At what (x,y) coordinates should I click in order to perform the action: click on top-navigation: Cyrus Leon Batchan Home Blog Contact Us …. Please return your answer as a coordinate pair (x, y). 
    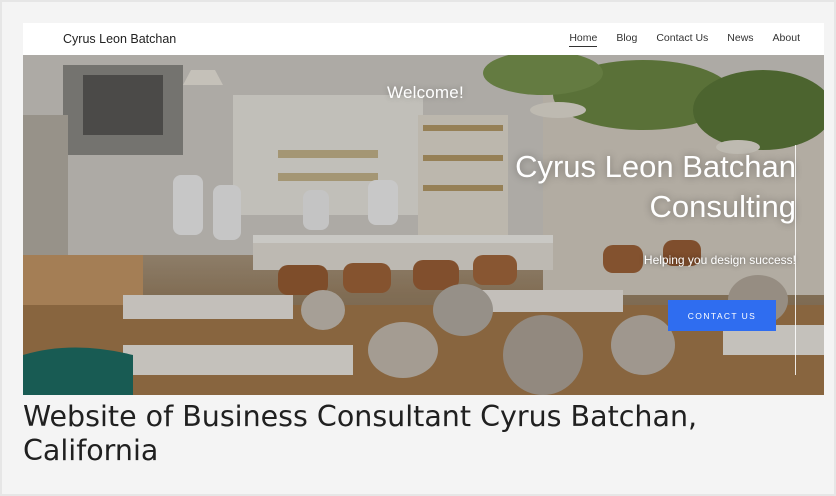
    Looking at the image, I should click on (423, 39).